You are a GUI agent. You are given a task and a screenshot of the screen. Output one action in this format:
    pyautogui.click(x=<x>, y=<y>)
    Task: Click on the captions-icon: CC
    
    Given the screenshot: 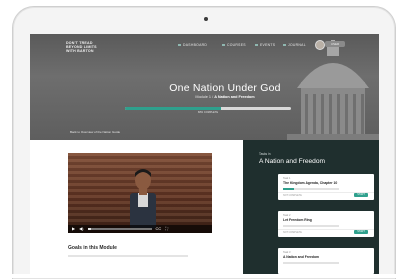 What is the action you would take?
    pyautogui.click(x=159, y=229)
    